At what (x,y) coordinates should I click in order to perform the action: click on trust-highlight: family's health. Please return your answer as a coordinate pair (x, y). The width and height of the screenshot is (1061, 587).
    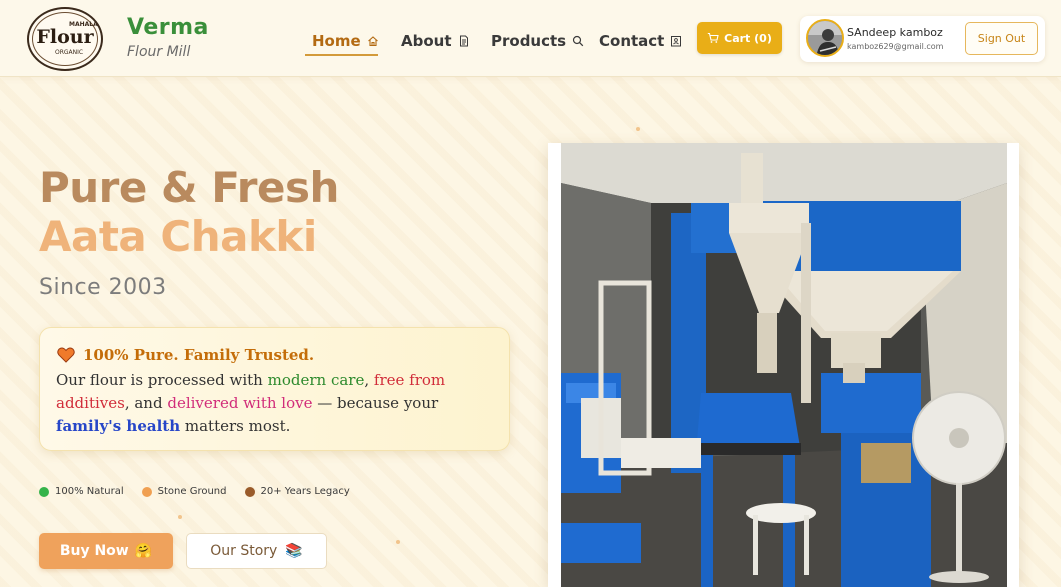
    Looking at the image, I should click on (118, 426).